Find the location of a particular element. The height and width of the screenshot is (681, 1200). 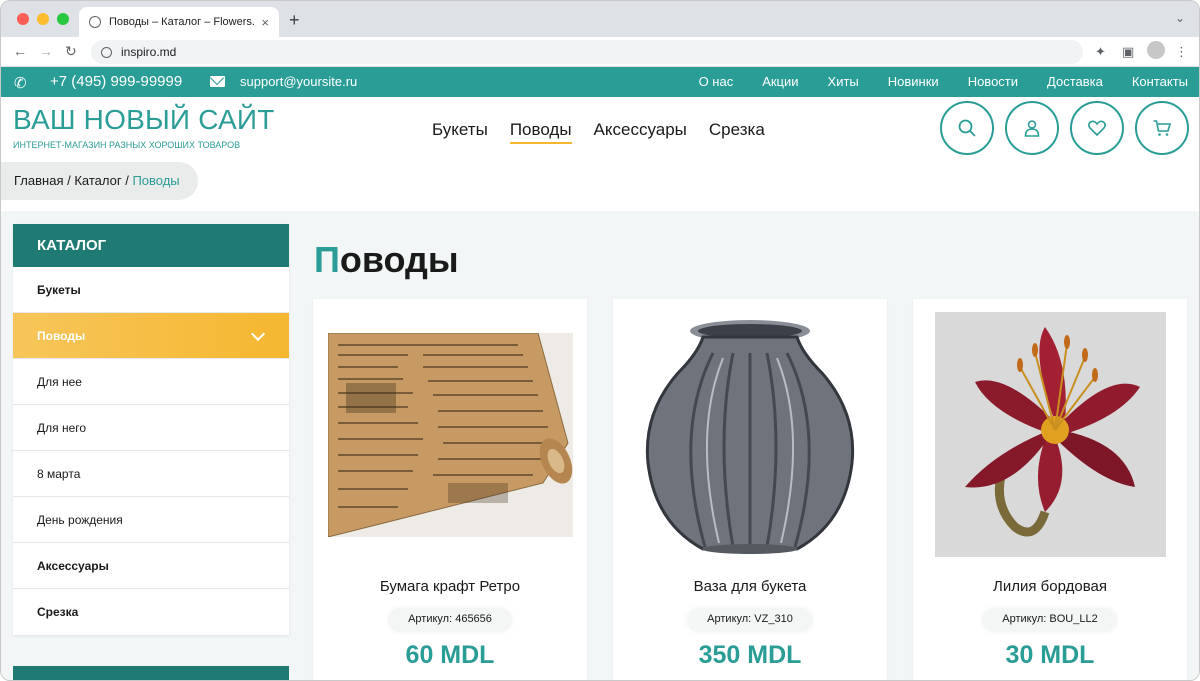

globe-icon is located at coordinates (95, 22).